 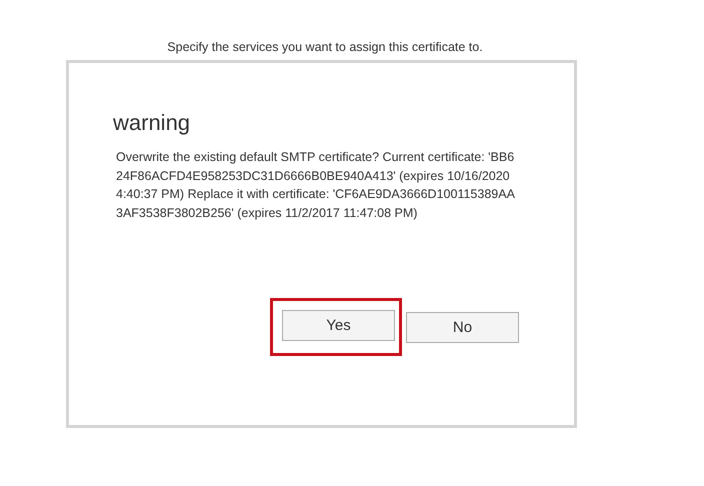 What do you see at coordinates (316, 185) in the screenshot?
I see `warning-message: Overwrite the existing default SMTP certificate? Current certificate: 'BB624F86ACFD4E958253DC31D6666B0BE940A413' (expires 10/16/2020 4:40:37 PM) Replace it with certificate: 'CF6AE9DA3666D100115389AA3AF3538F3802B256' (expires 11/2/2017 11:47:08 PM)` at bounding box center [316, 185].